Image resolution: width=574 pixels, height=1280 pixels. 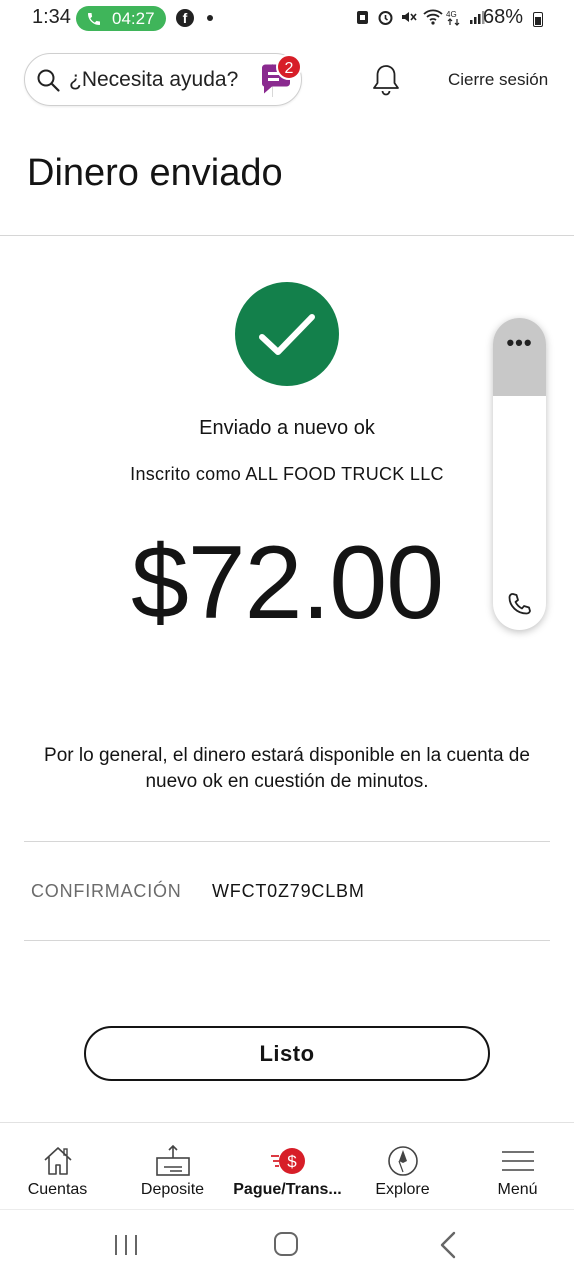 What do you see at coordinates (402, 1189) in the screenshot?
I see `nav-label: Explore` at bounding box center [402, 1189].